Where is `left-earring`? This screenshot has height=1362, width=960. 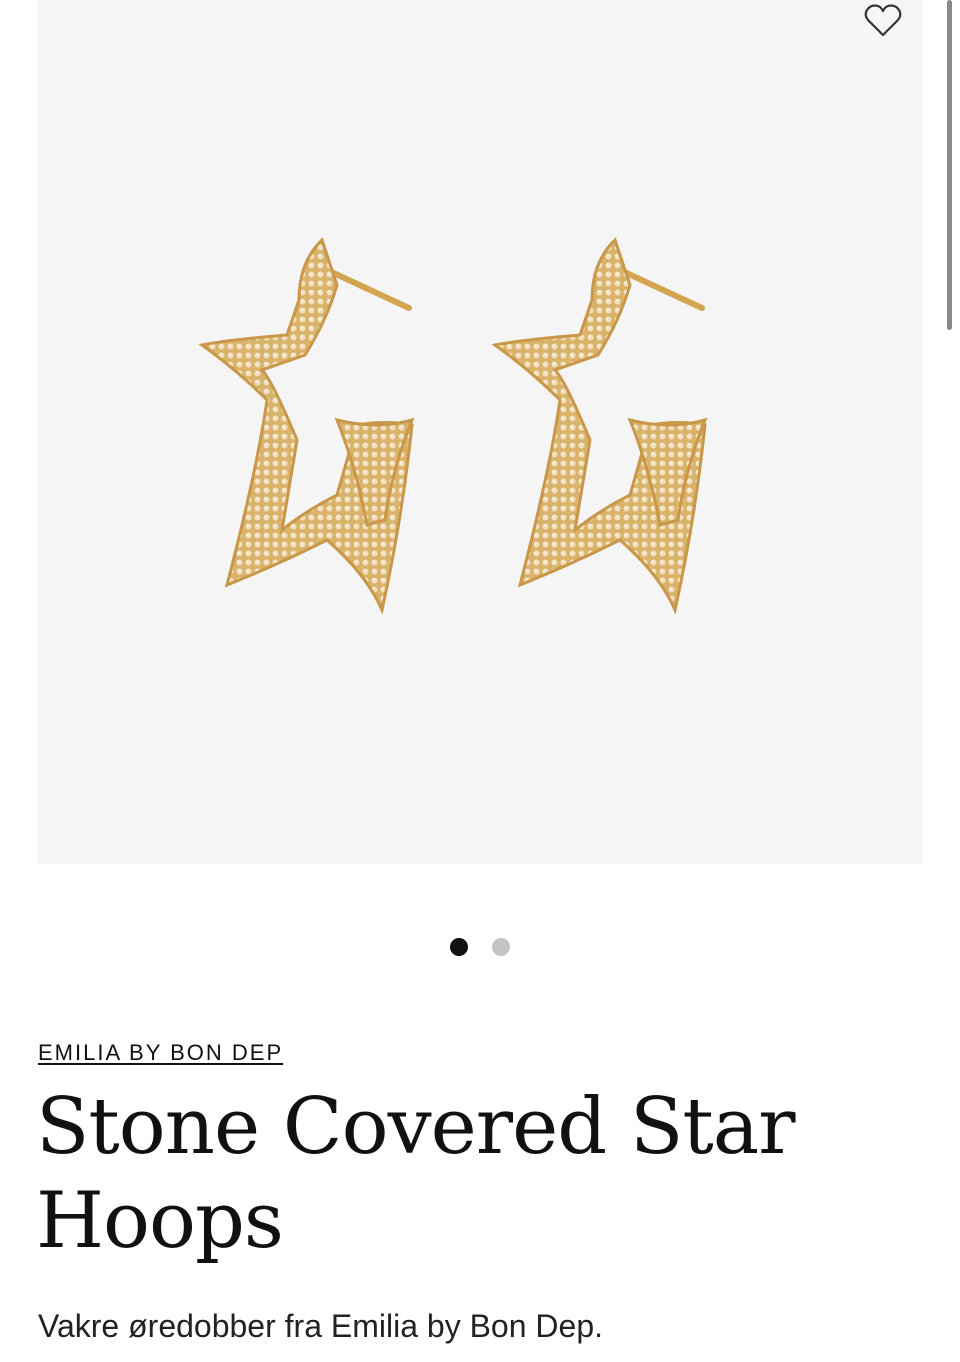 left-earring is located at coordinates (306, 426).